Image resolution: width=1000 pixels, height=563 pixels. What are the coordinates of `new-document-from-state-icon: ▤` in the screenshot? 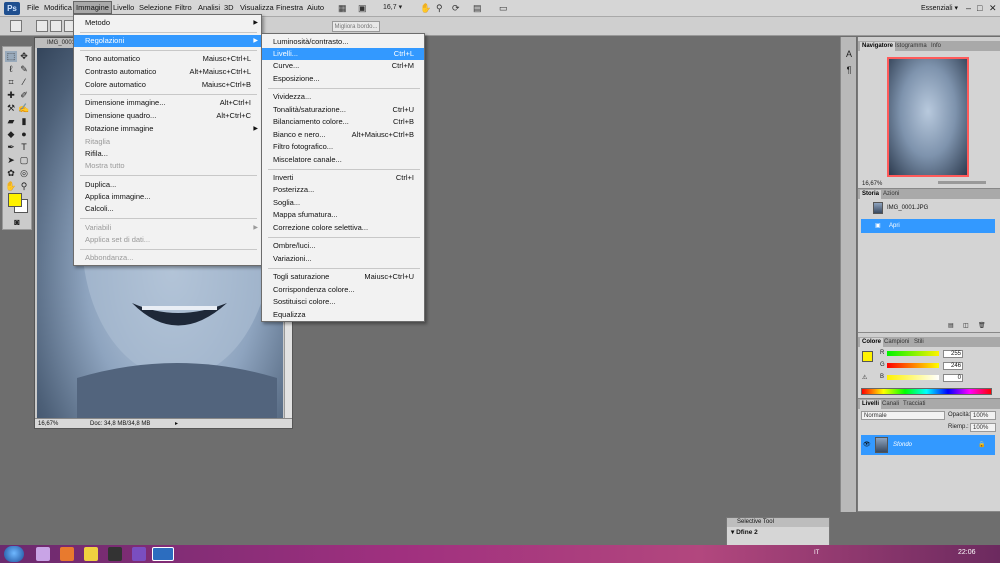 It's located at (951, 325).